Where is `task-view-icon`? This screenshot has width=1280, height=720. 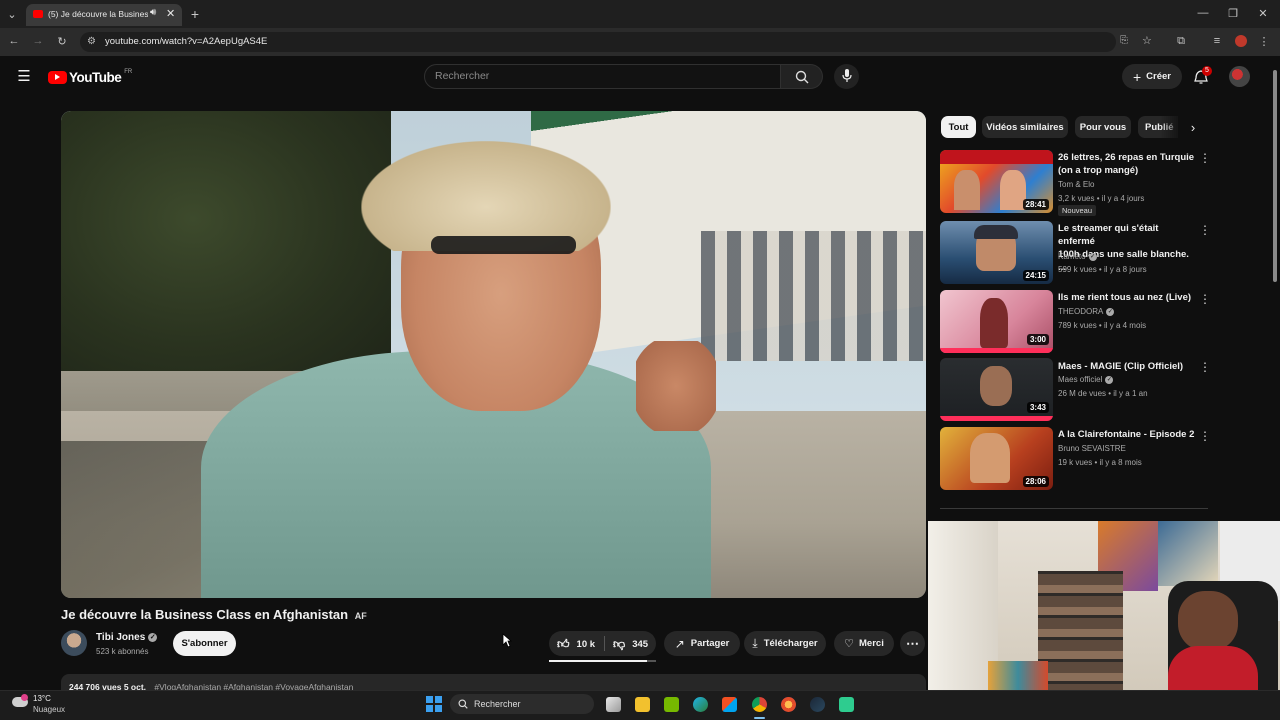
task-view-icon is located at coordinates (613, 704).